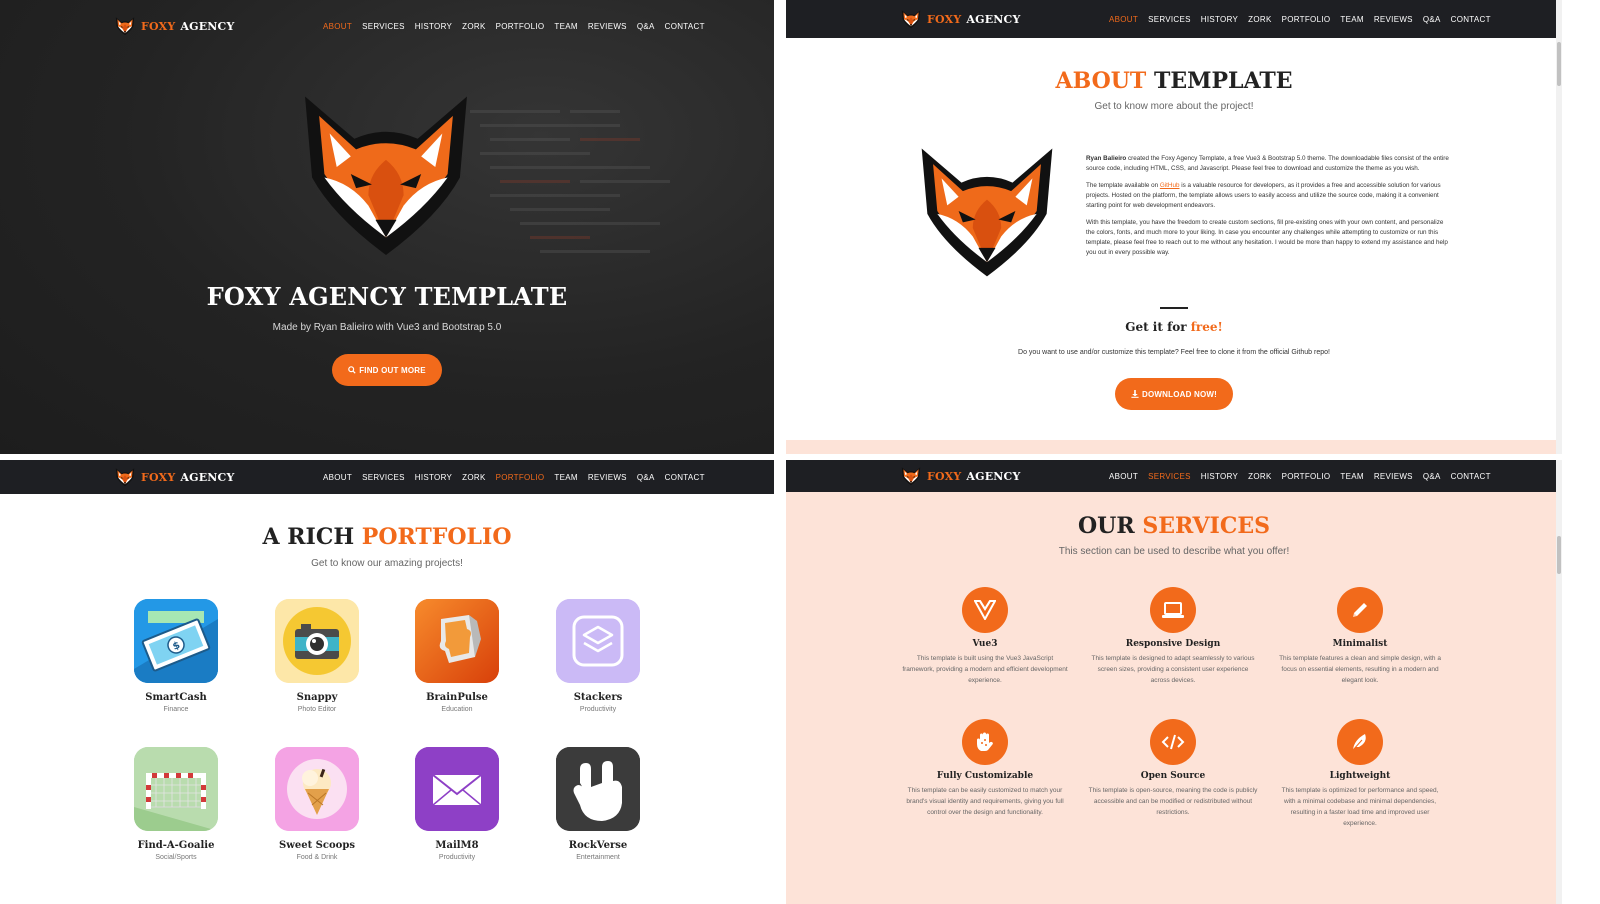 This screenshot has height=904, width=1600. I want to click on portfolio-item-rockverse: RockVerse Entertainment, so click(598, 804).